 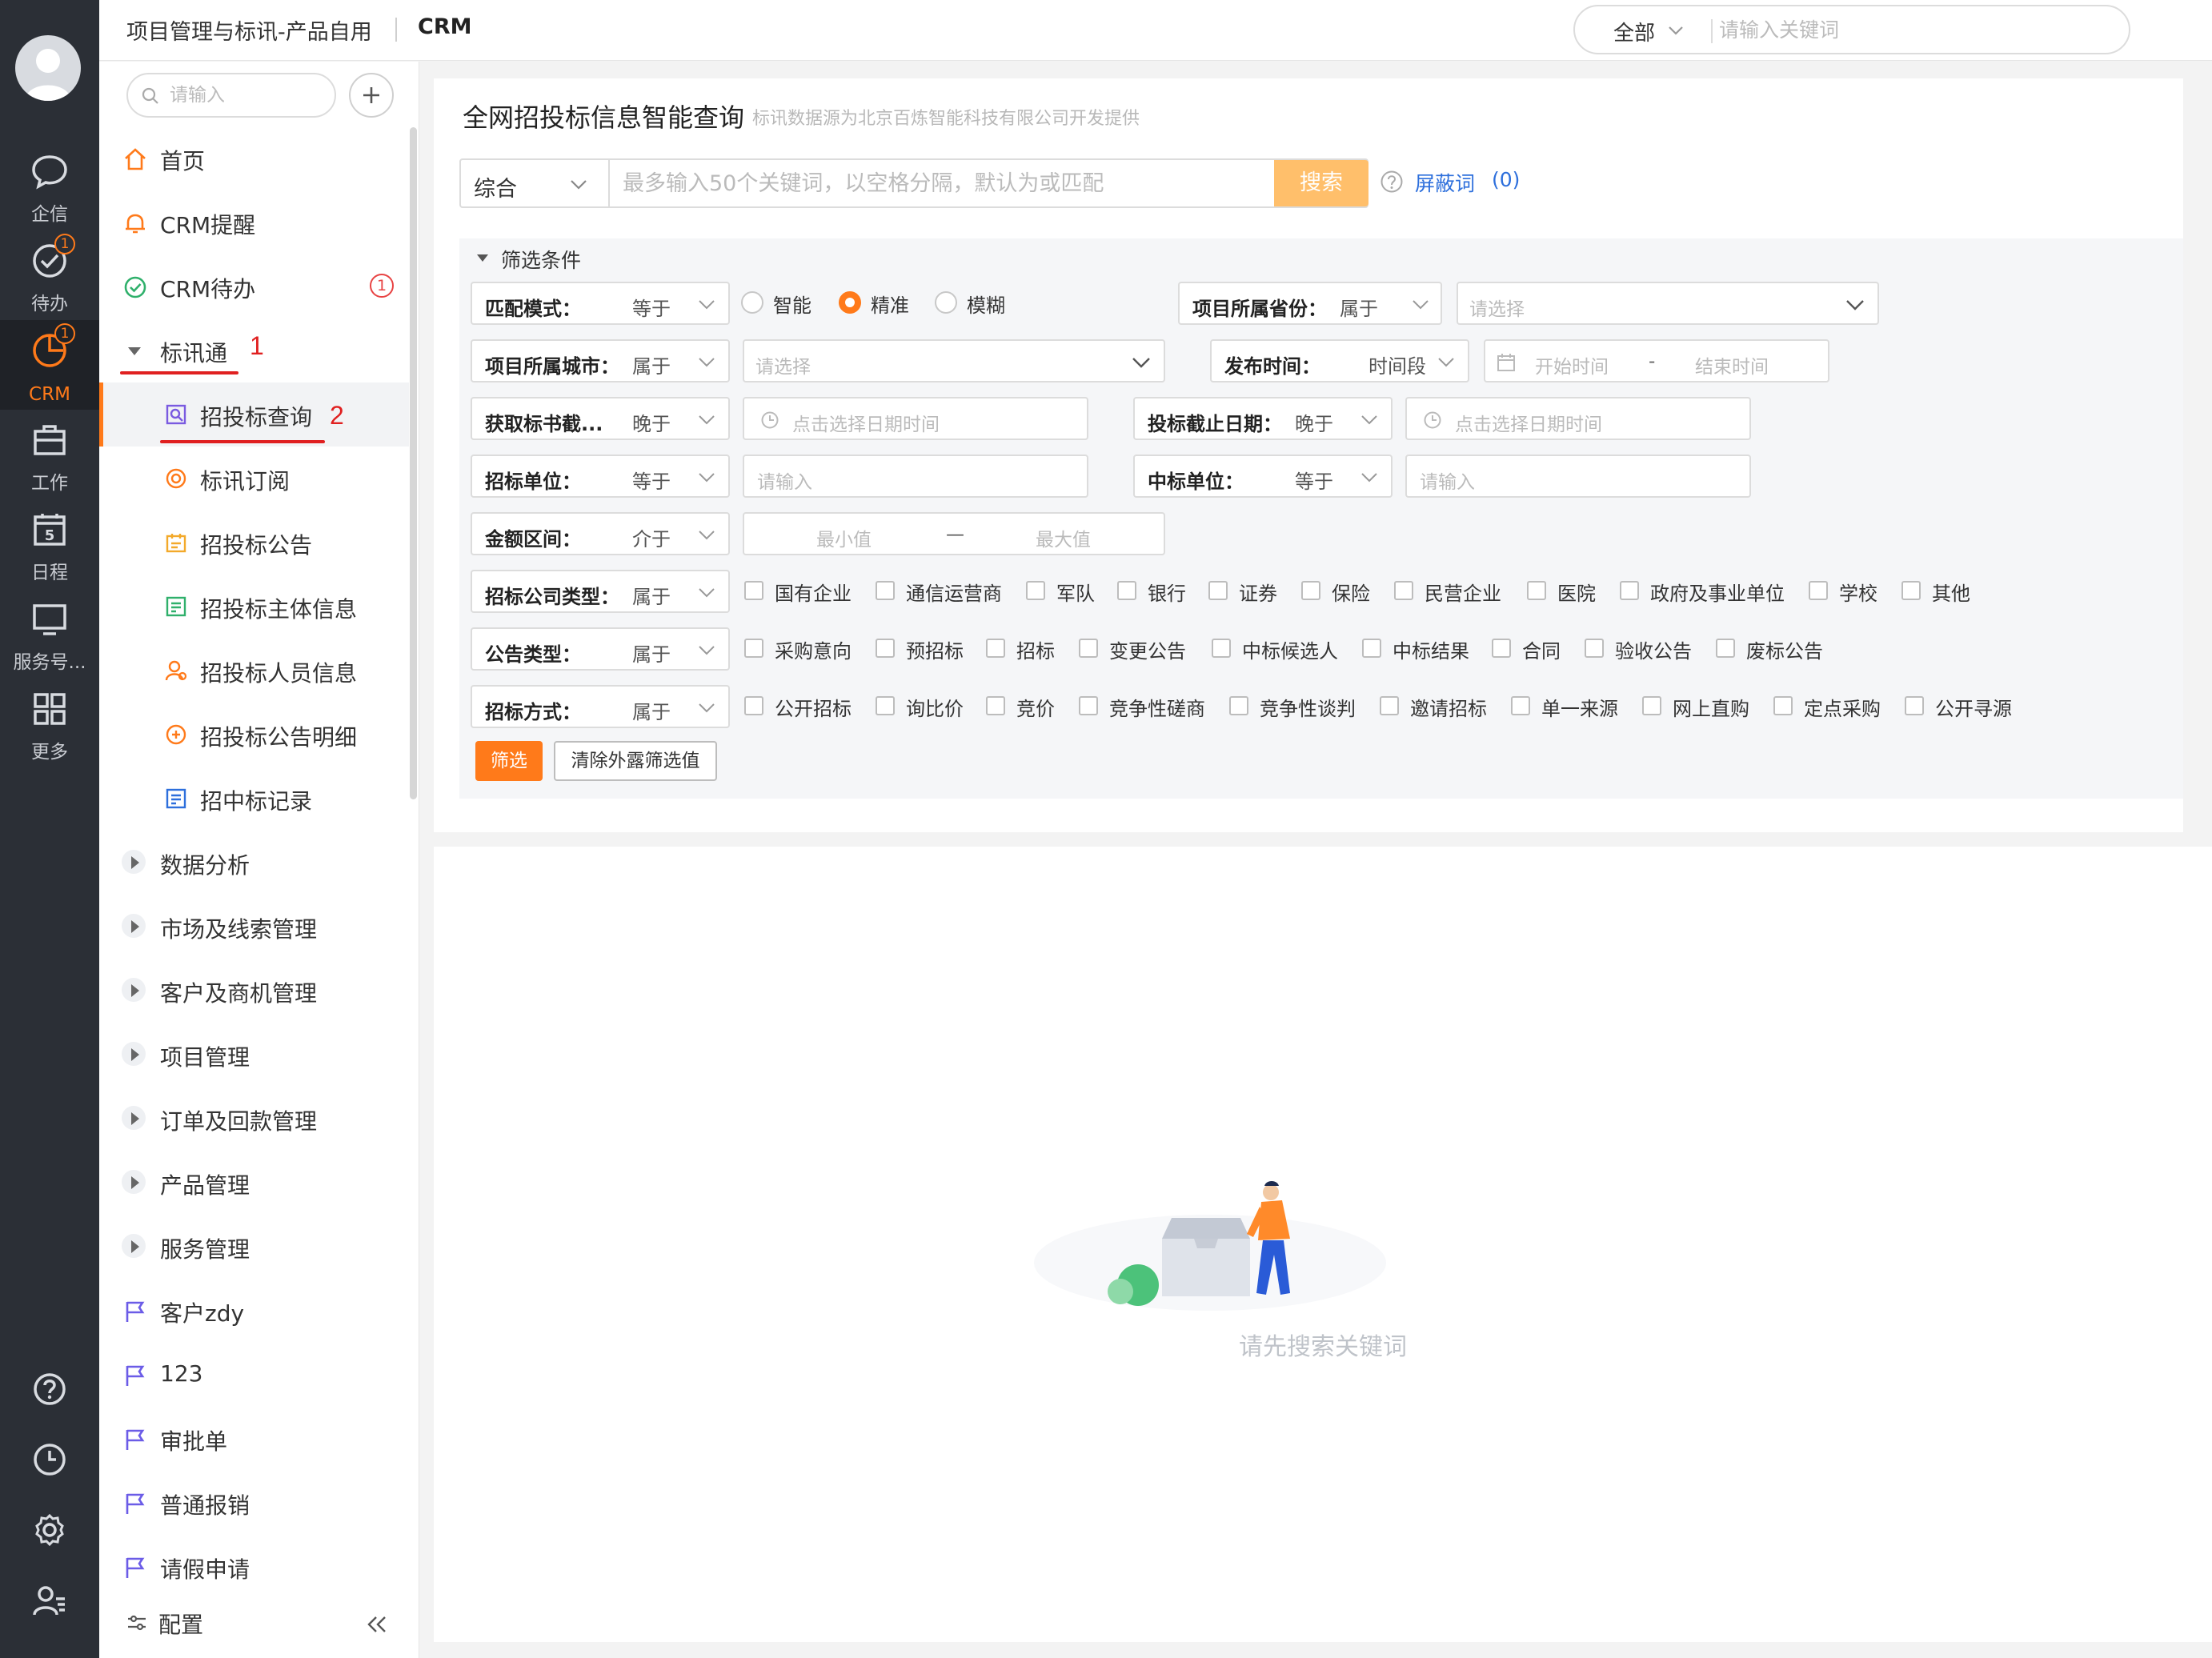 I want to click on sidebar-search, so click(x=231, y=95).